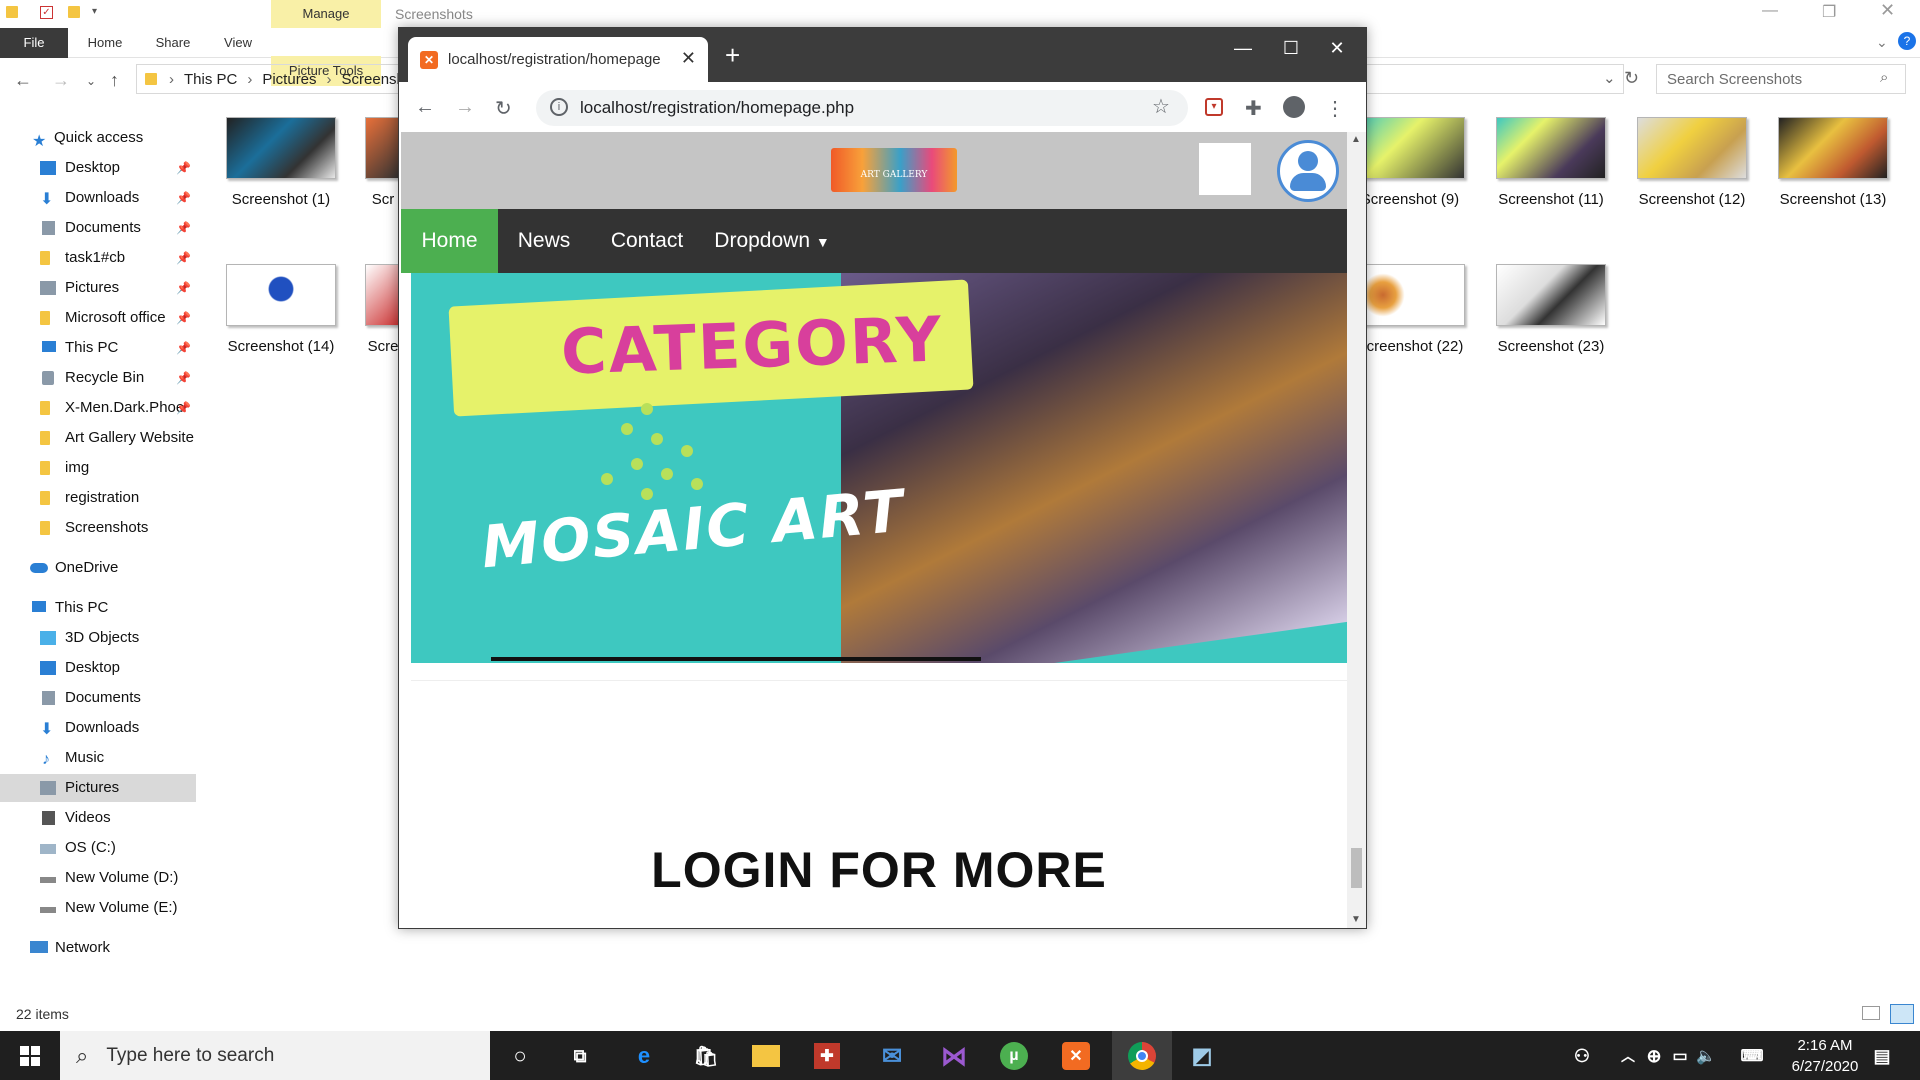 The image size is (1920, 1080). Describe the element at coordinates (1202, 1056) in the screenshot. I see `notepad-icon: ◩` at that location.